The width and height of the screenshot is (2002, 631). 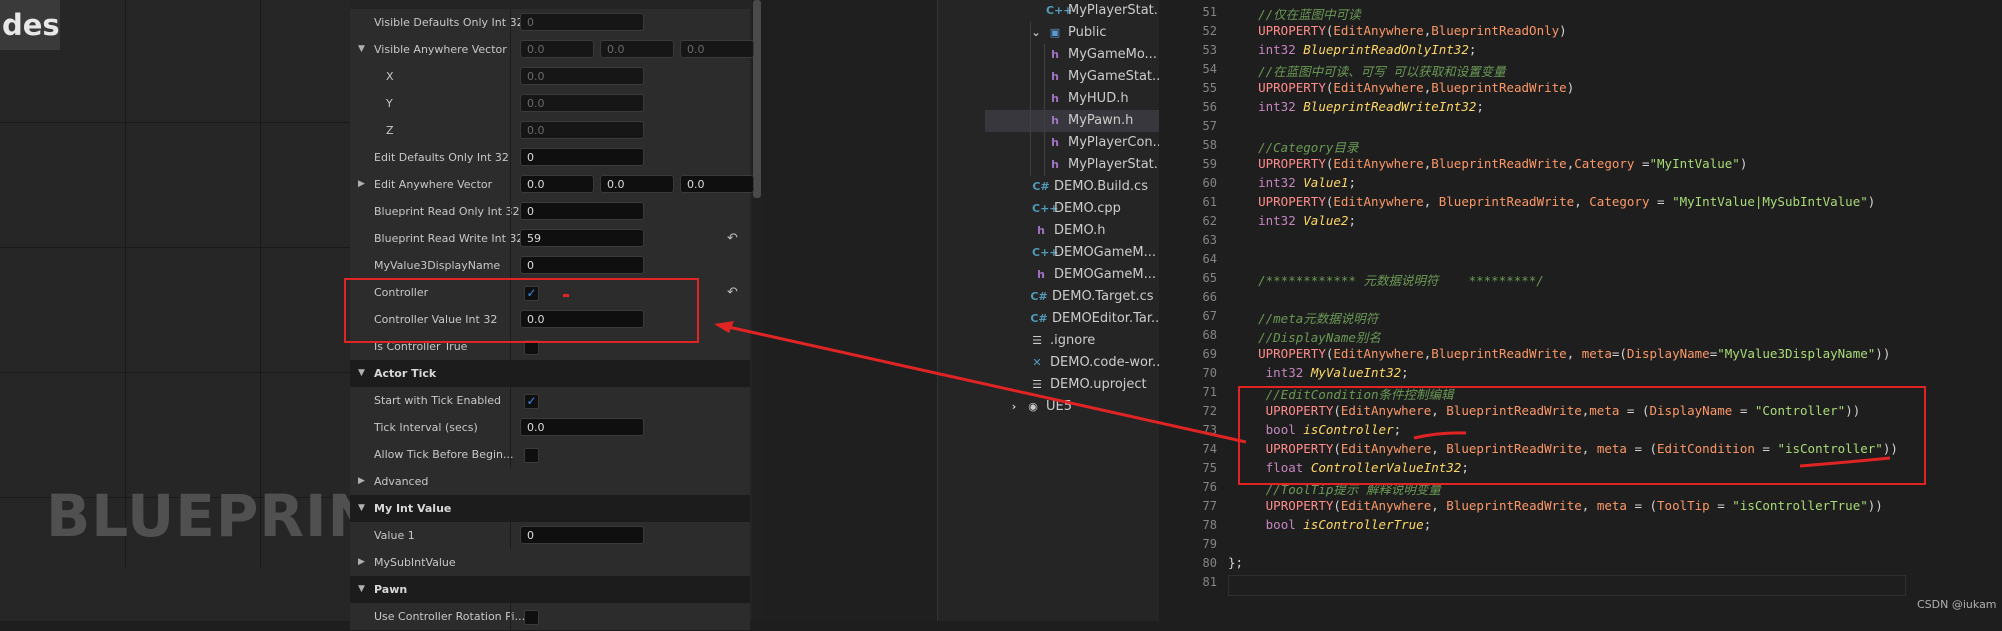 What do you see at coordinates (1440, 435) in the screenshot?
I see `annotation-underline-iscontroller` at bounding box center [1440, 435].